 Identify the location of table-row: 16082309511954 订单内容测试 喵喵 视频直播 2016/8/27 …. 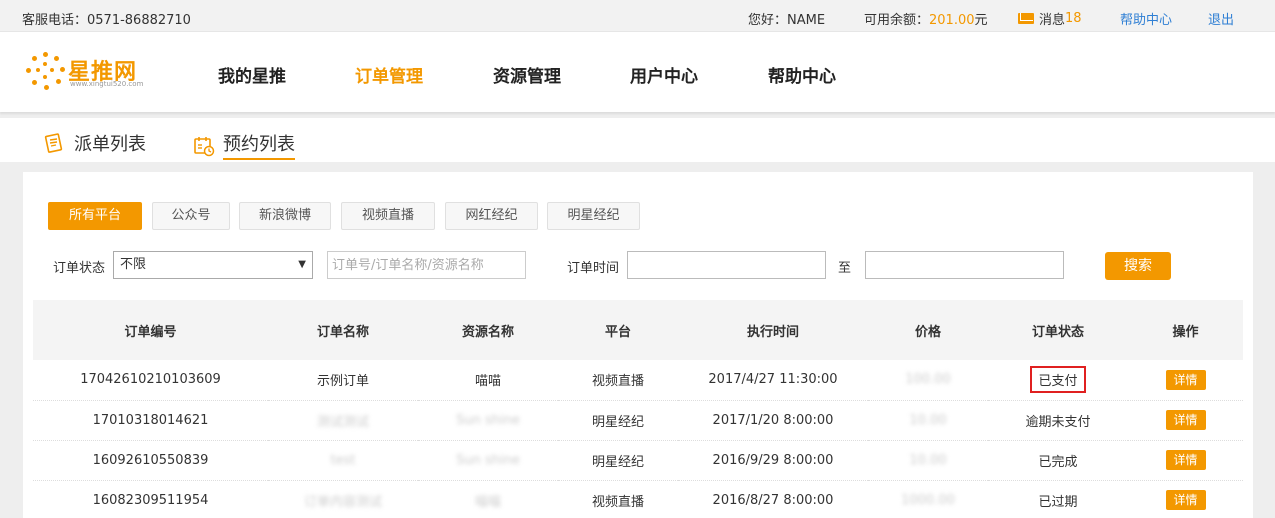
(638, 499).